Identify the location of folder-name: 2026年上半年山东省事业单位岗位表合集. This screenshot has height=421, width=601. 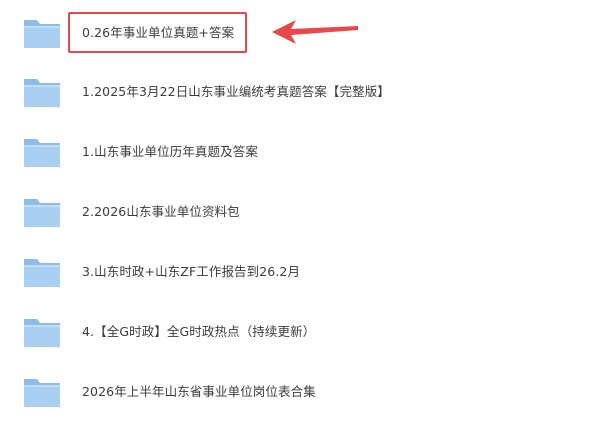
(199, 391).